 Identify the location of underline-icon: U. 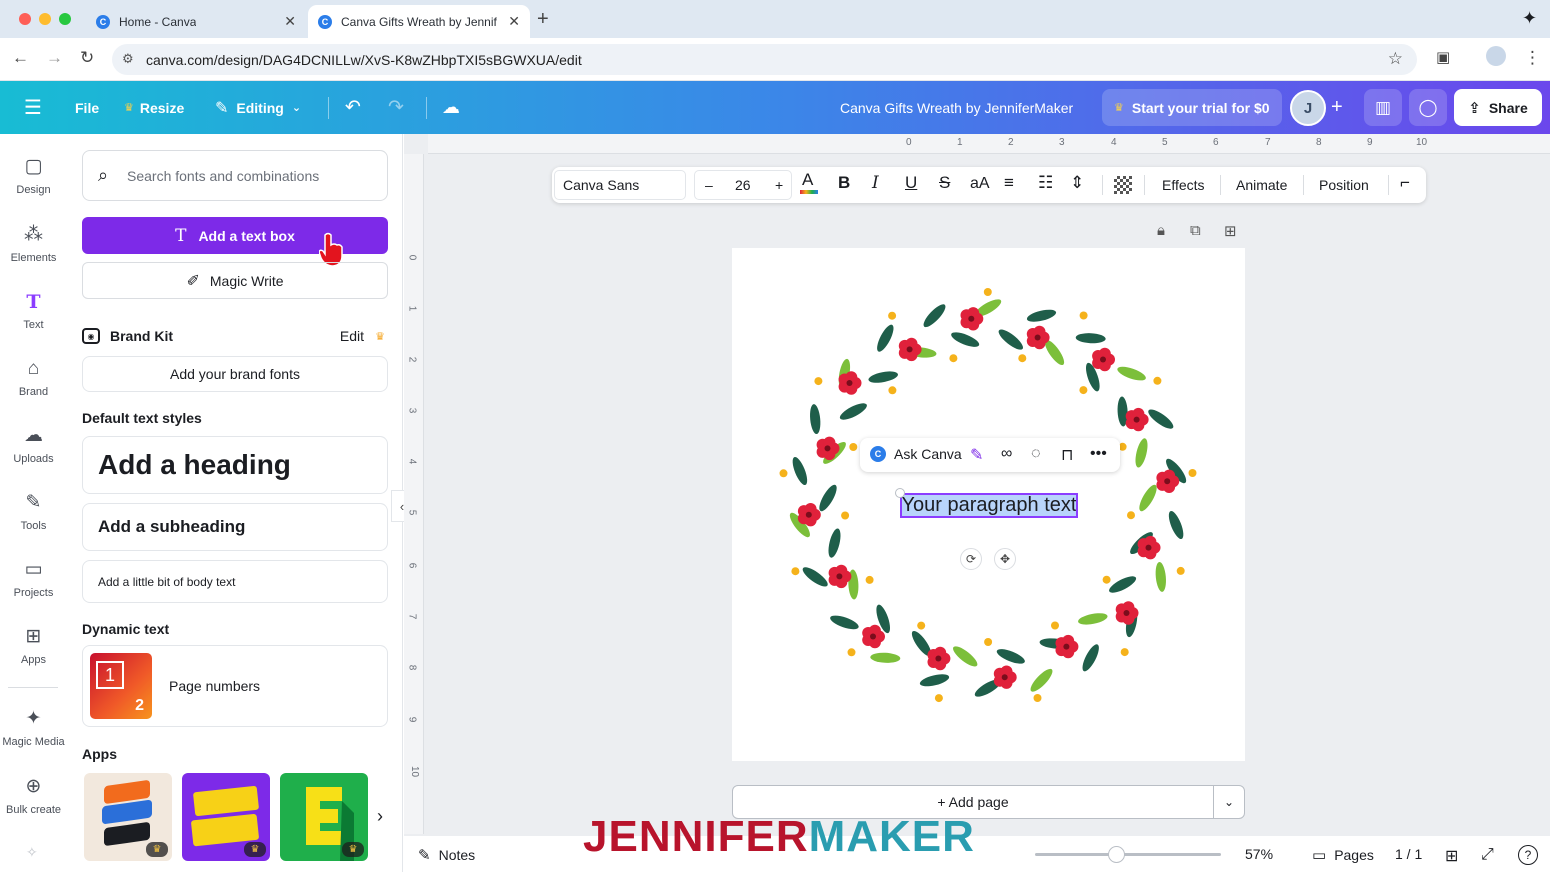
(911, 183).